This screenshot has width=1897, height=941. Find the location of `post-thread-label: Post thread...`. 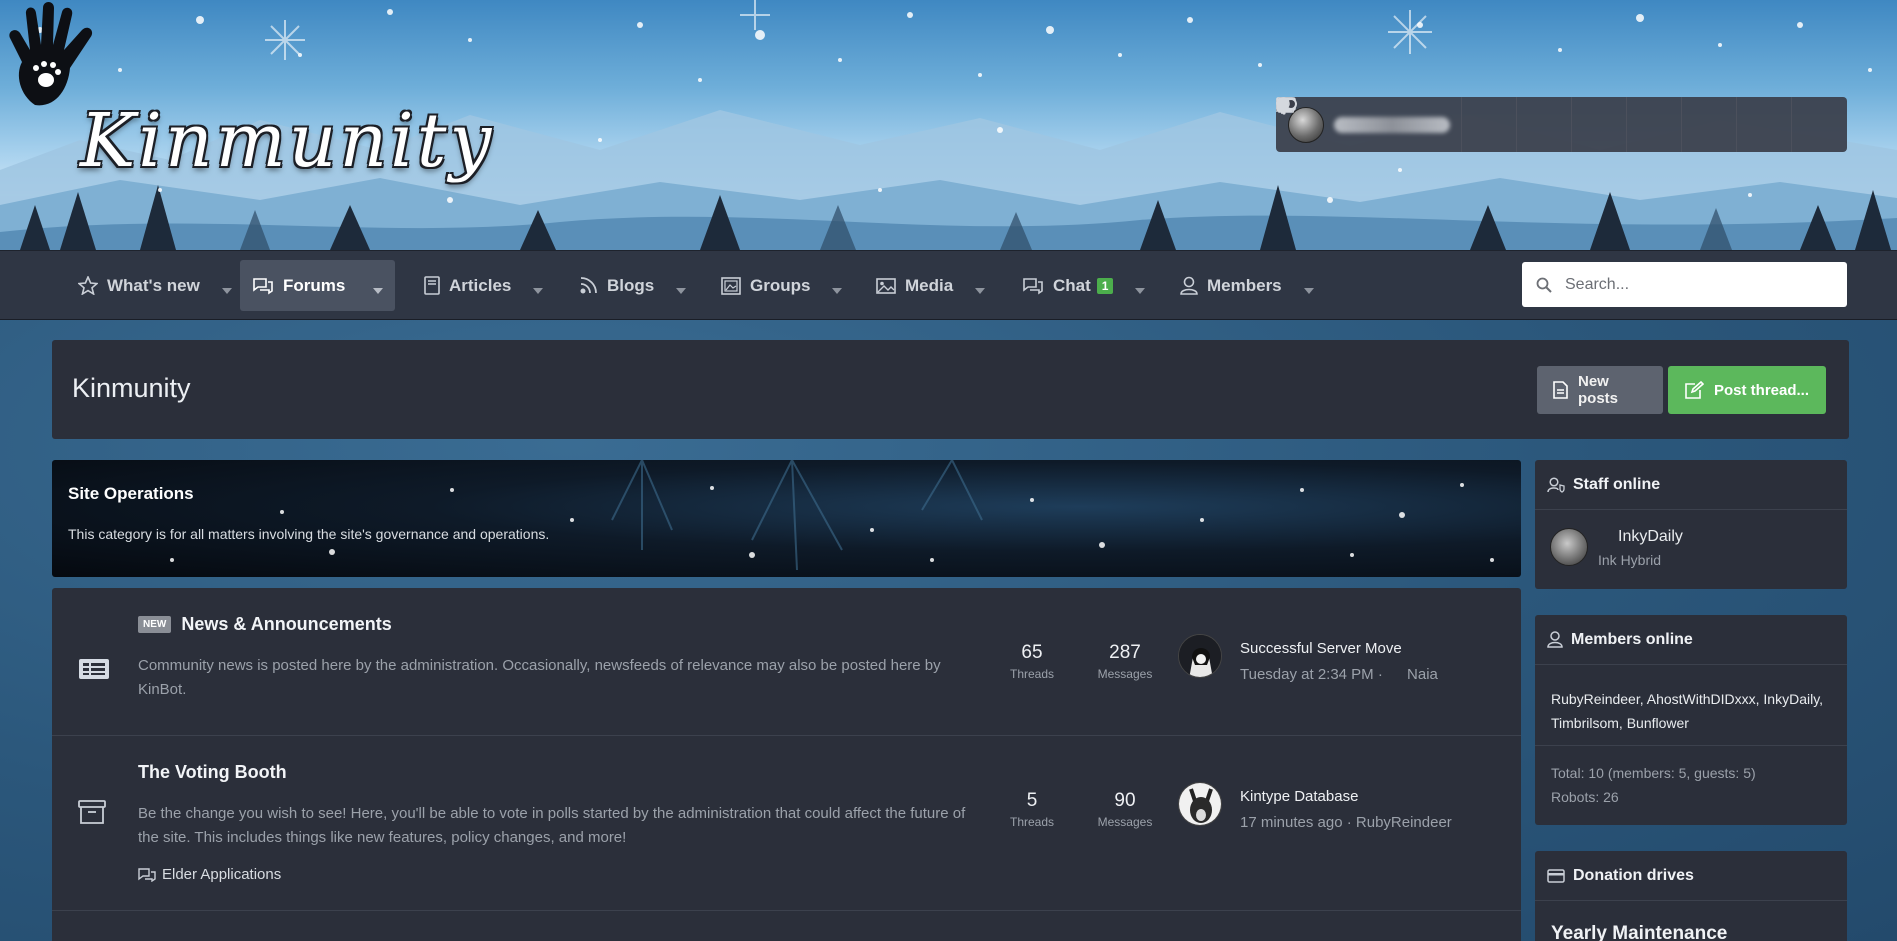

post-thread-label: Post thread... is located at coordinates (1762, 390).